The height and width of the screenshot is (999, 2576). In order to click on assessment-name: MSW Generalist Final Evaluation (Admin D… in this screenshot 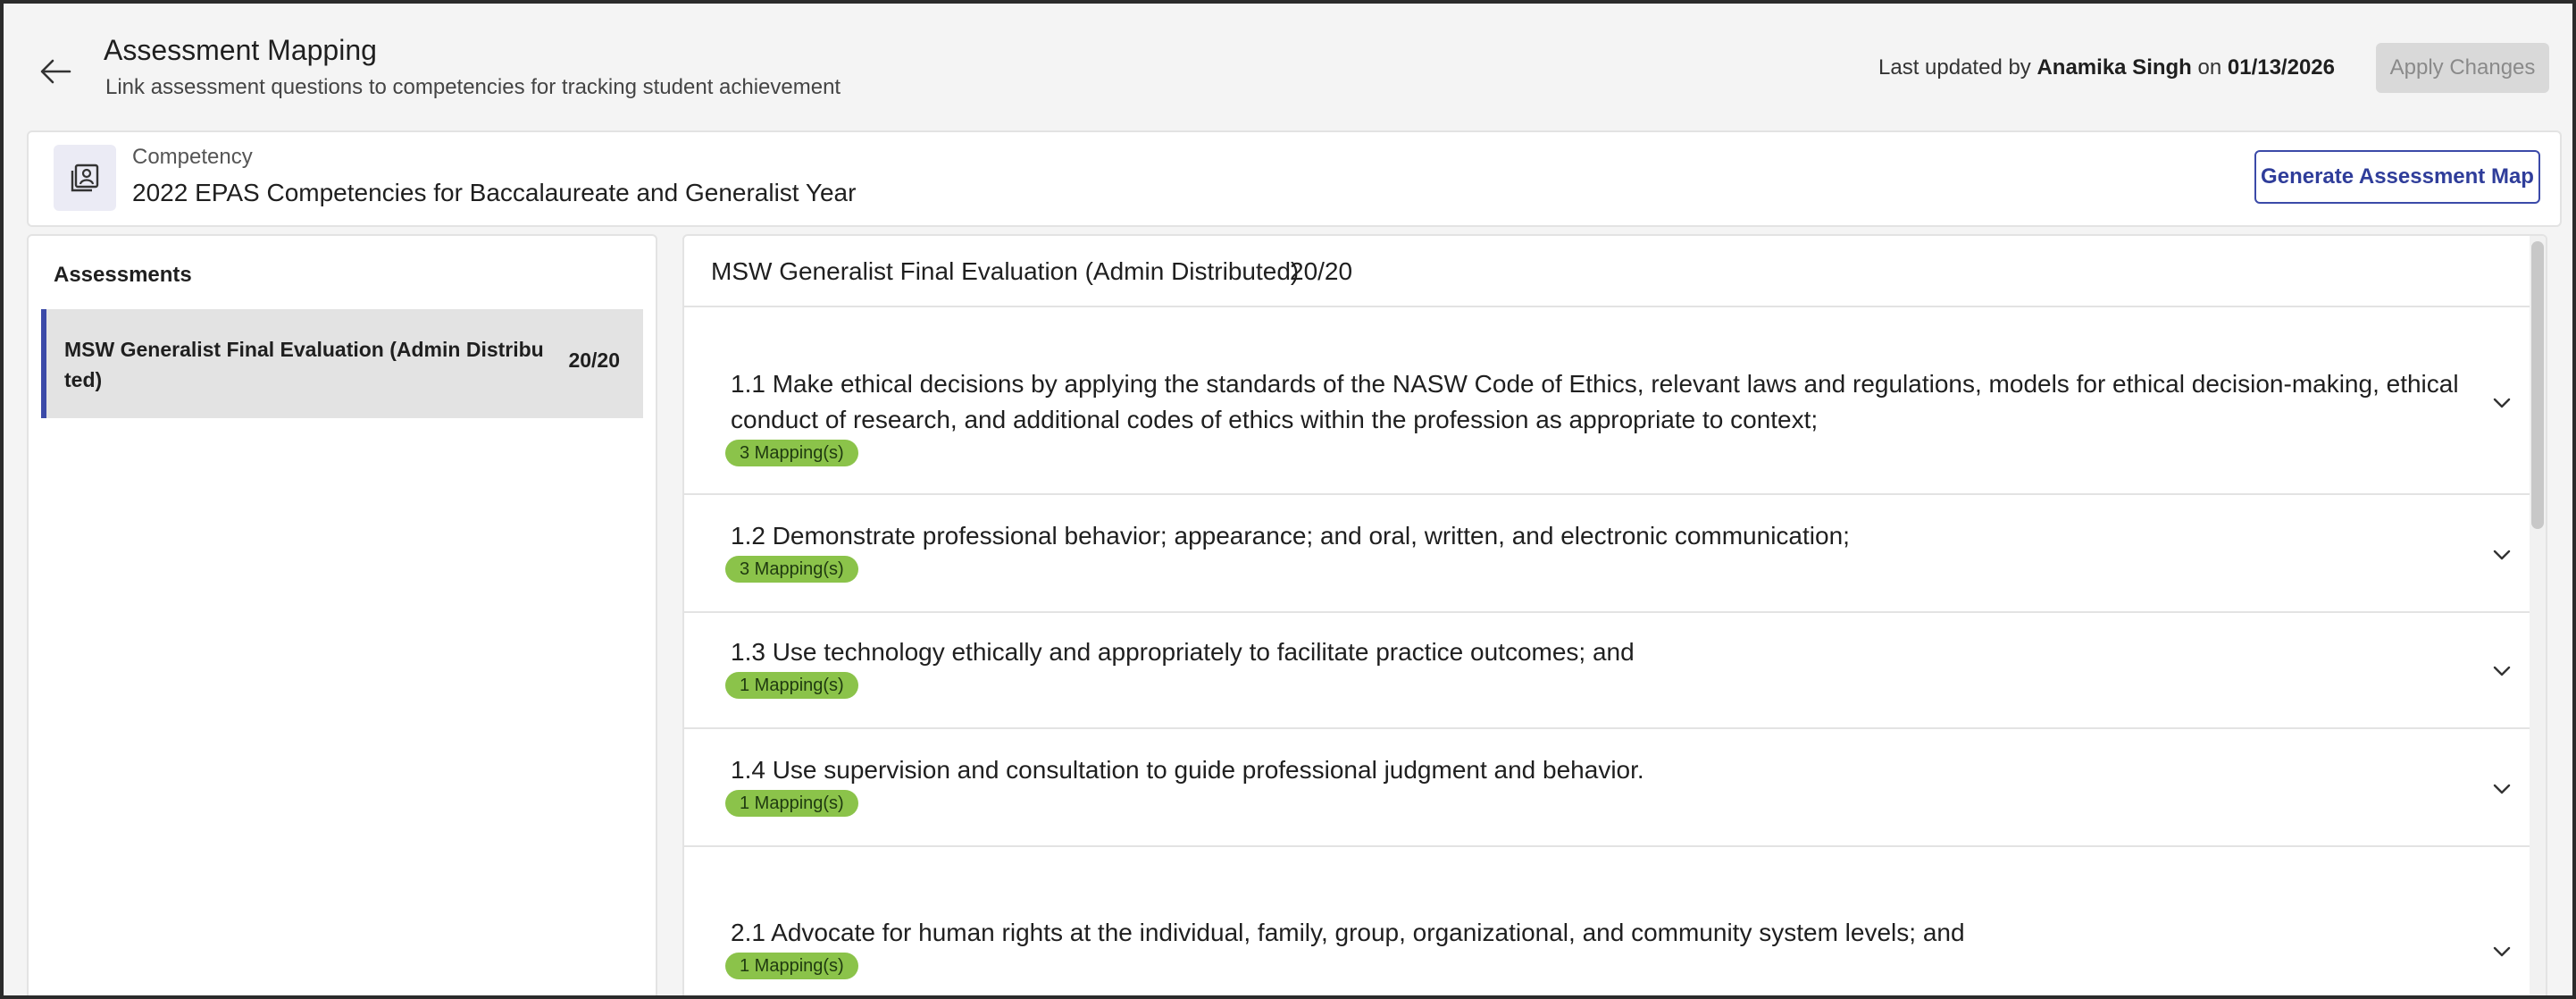, I will do `click(304, 365)`.